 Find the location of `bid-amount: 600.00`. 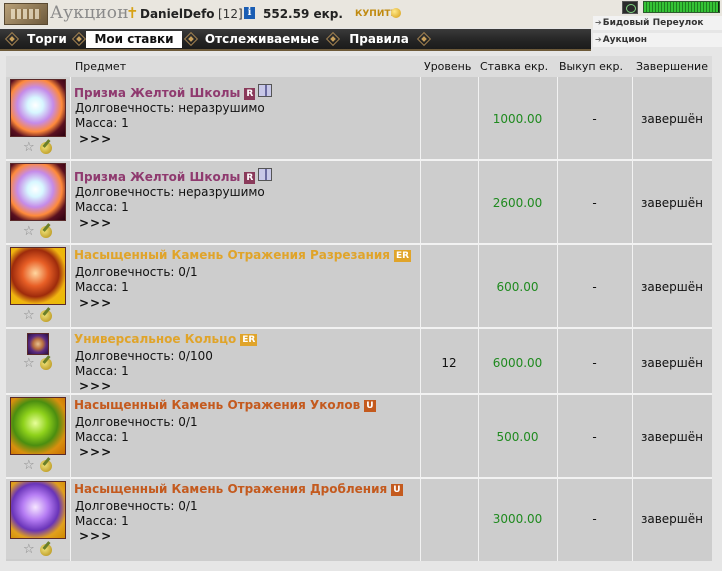

bid-amount: 600.00 is located at coordinates (517, 287).